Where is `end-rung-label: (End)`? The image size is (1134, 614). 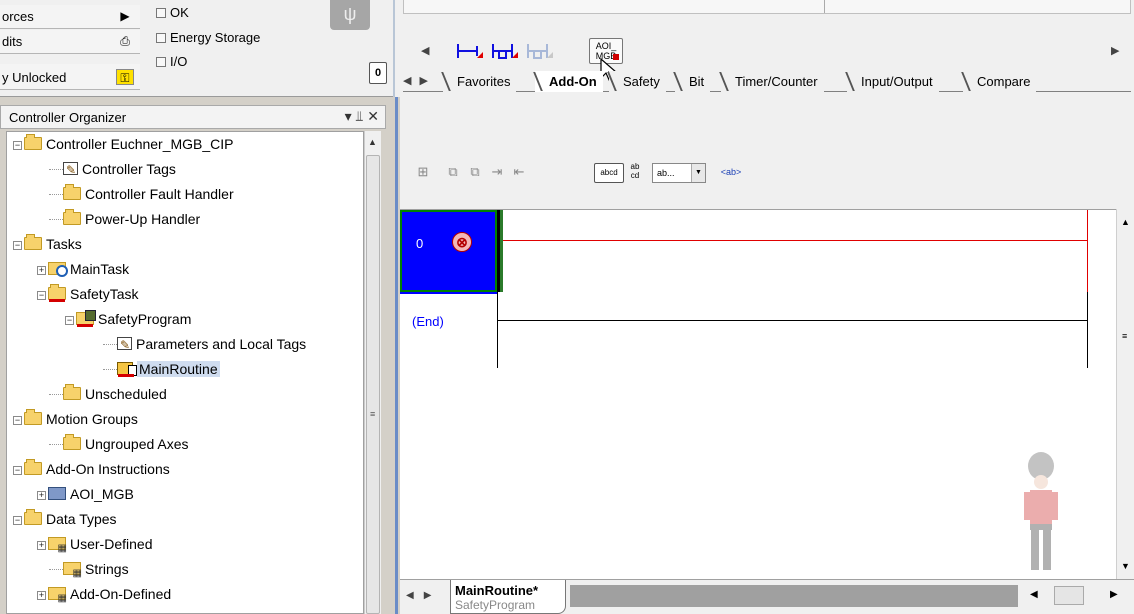 end-rung-label: (End) is located at coordinates (428, 321).